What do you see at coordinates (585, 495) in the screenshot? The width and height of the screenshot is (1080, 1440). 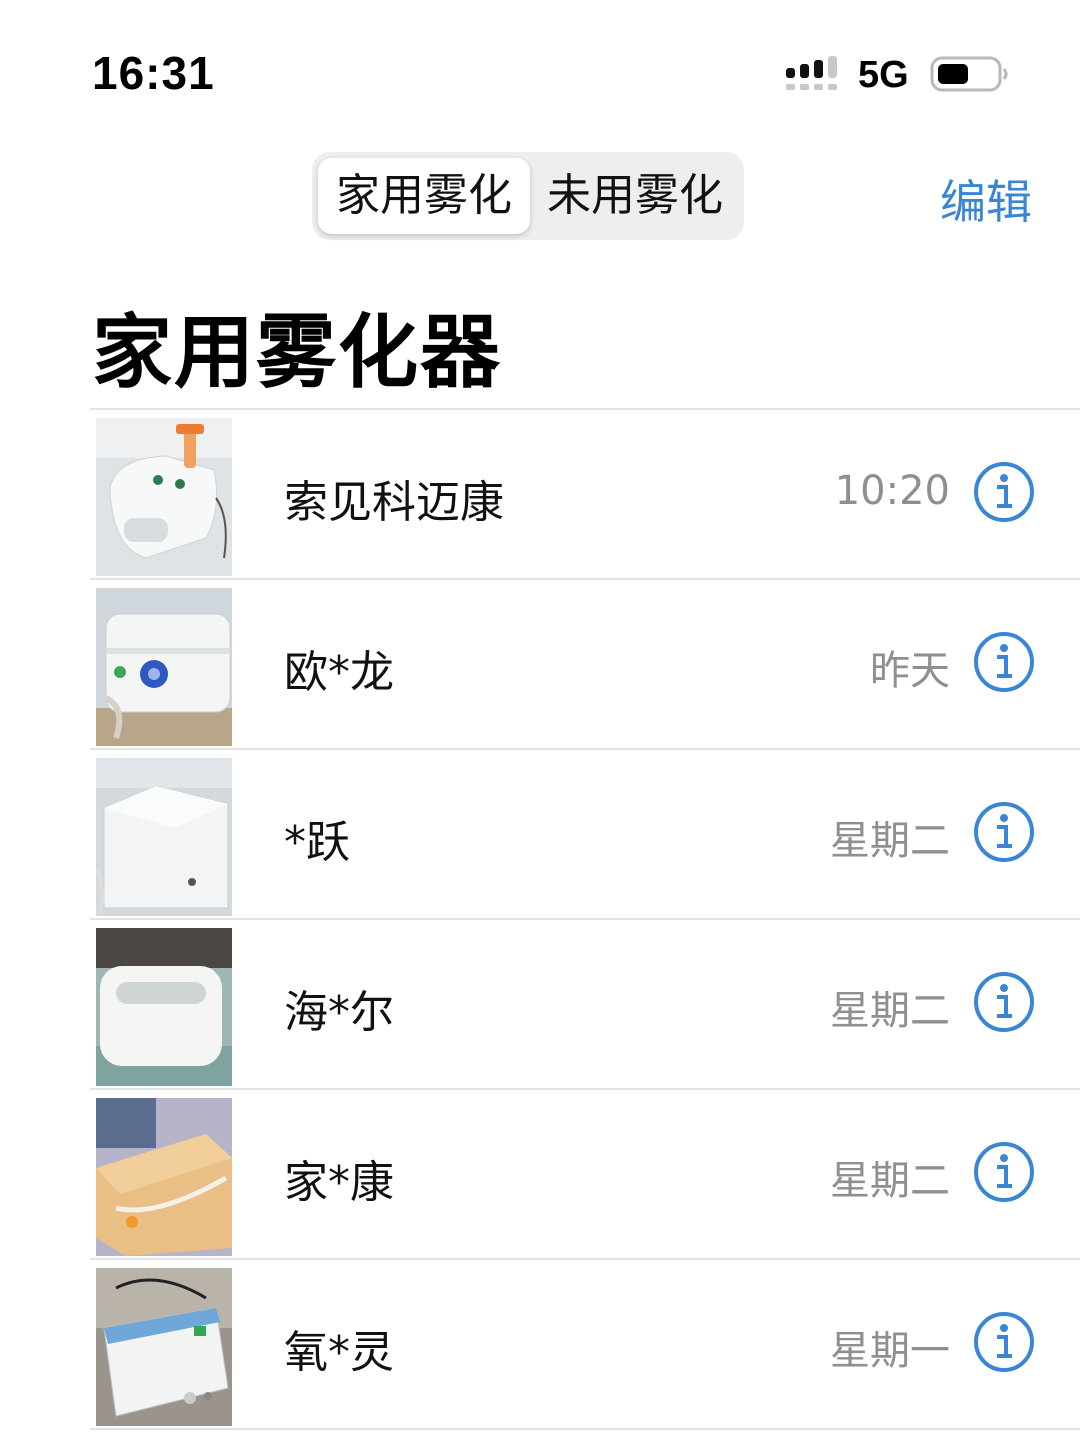 I see `list-item: 索见科迈康 10:20` at bounding box center [585, 495].